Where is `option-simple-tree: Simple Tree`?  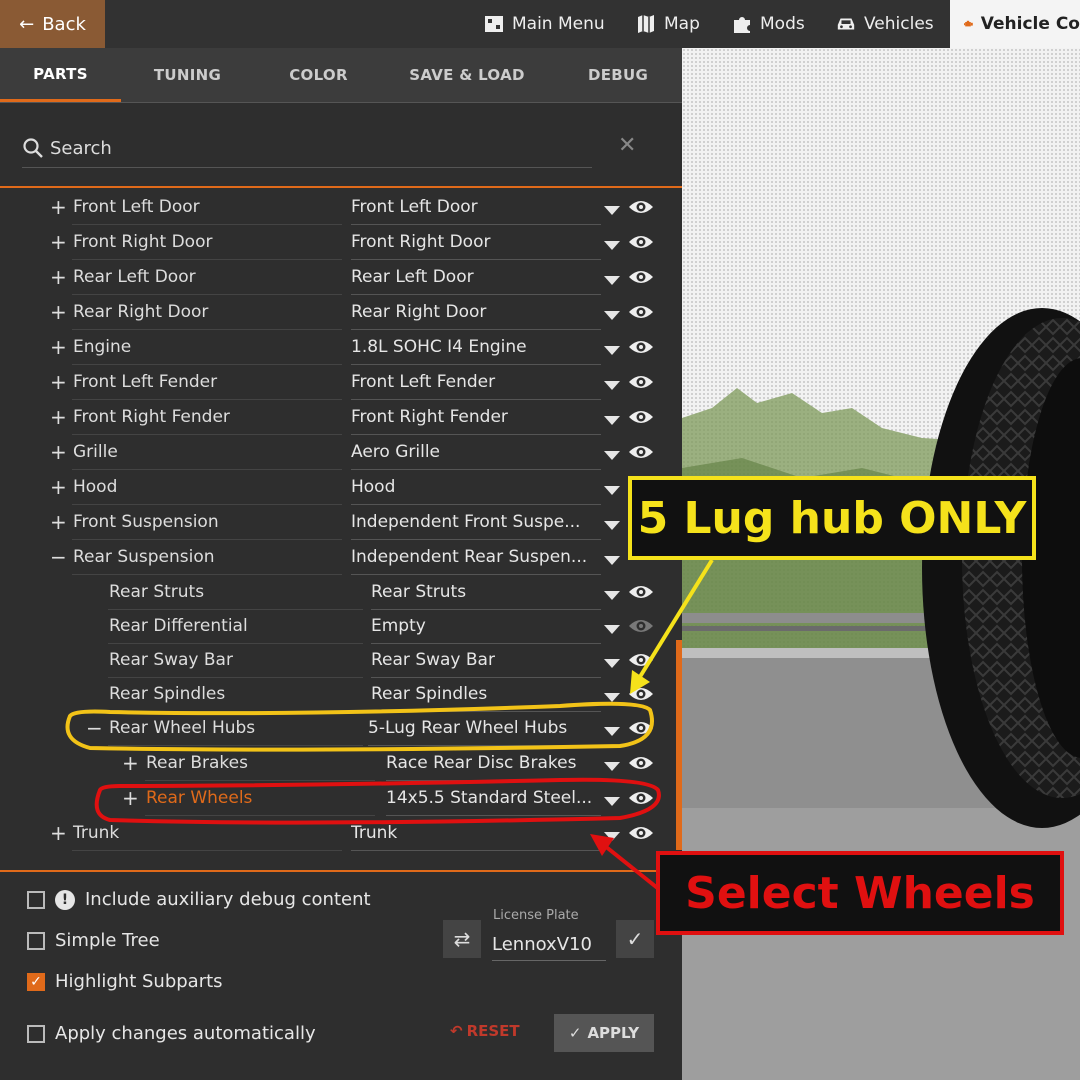 option-simple-tree: Simple Tree is located at coordinates (93, 940).